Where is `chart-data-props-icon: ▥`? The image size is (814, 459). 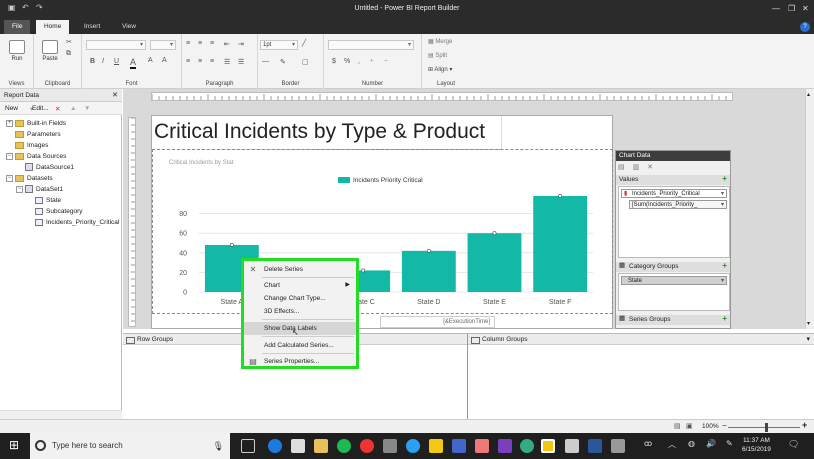 chart-data-props-icon: ▥ is located at coordinates (636, 167).